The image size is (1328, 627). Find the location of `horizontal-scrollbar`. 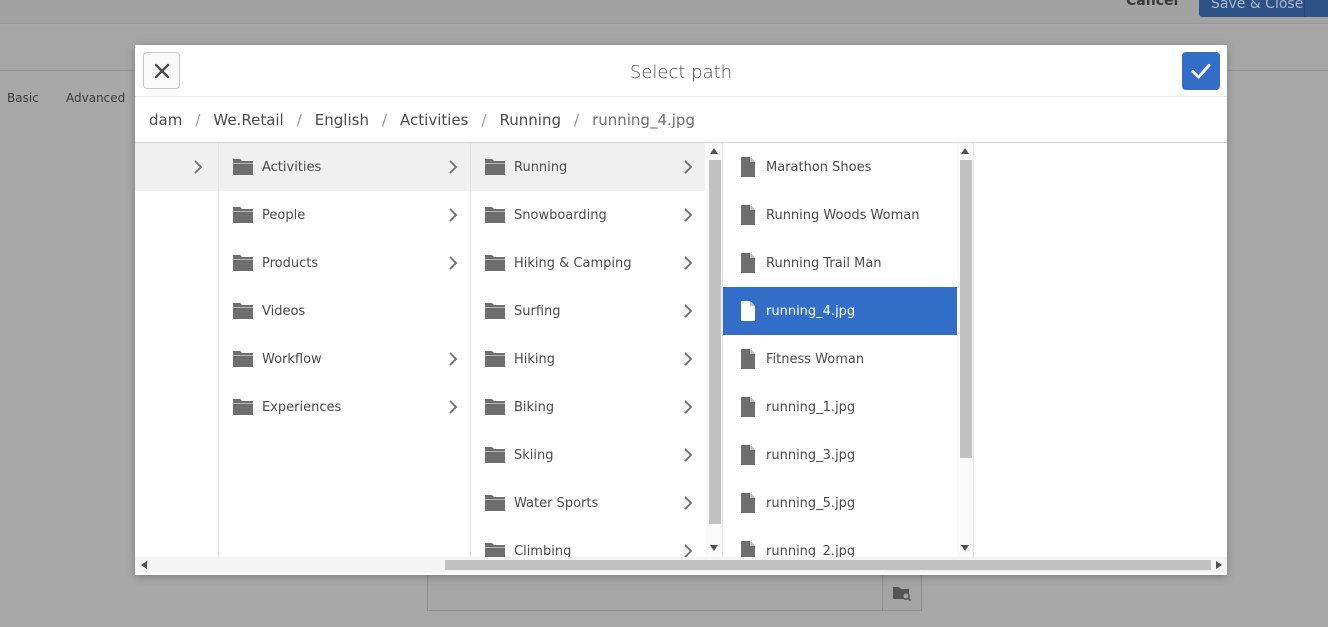

horizontal-scrollbar is located at coordinates (681, 565).